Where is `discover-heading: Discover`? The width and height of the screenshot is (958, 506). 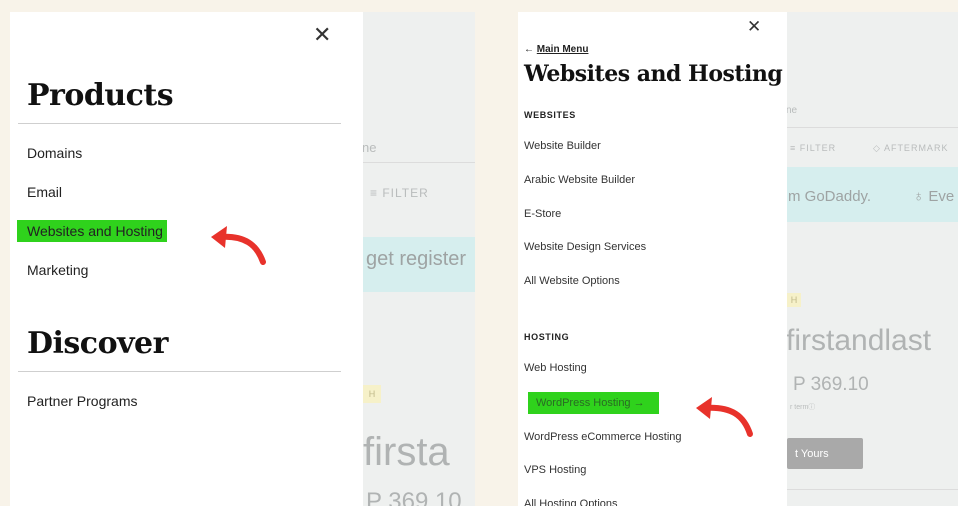 discover-heading: Discover is located at coordinates (97, 343).